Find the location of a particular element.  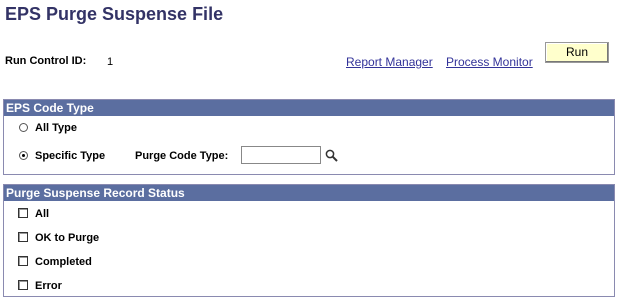

status-error-label: Error is located at coordinates (48, 286).